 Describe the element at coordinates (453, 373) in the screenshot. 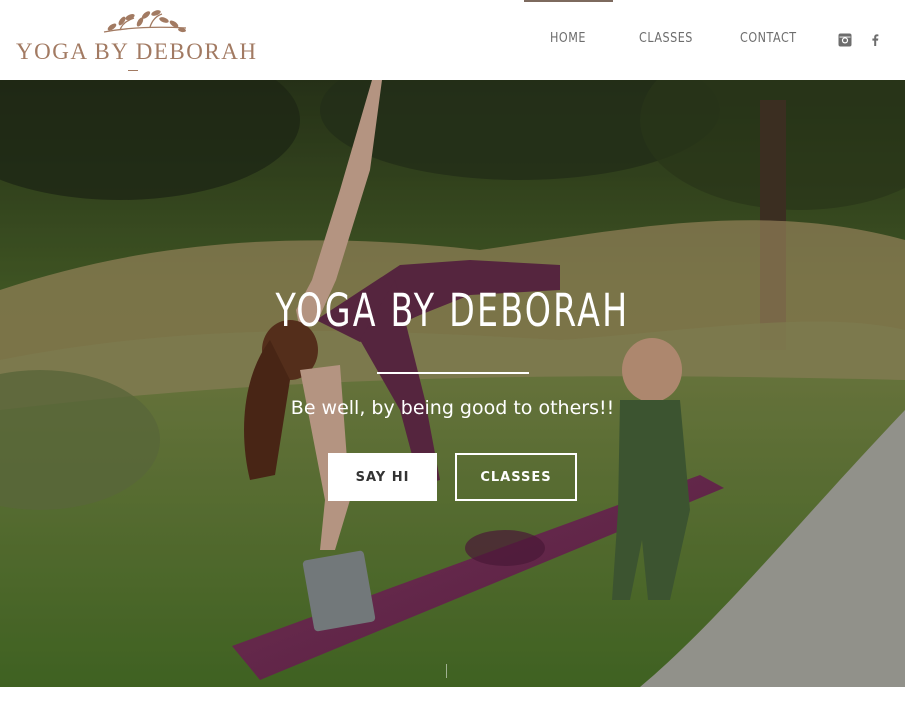

I see `hero-divider` at that location.